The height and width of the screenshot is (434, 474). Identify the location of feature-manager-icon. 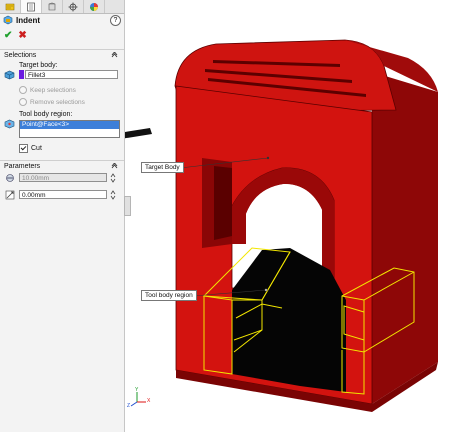
(10, 6).